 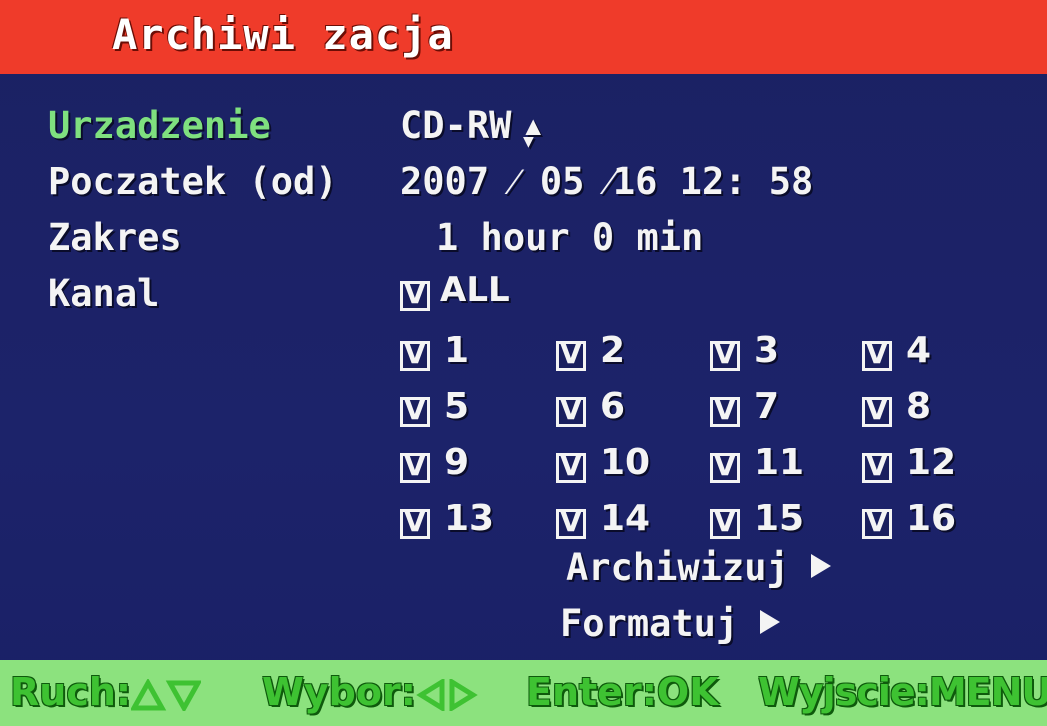 I want to click on channel-label: 6, so click(x=613, y=406).